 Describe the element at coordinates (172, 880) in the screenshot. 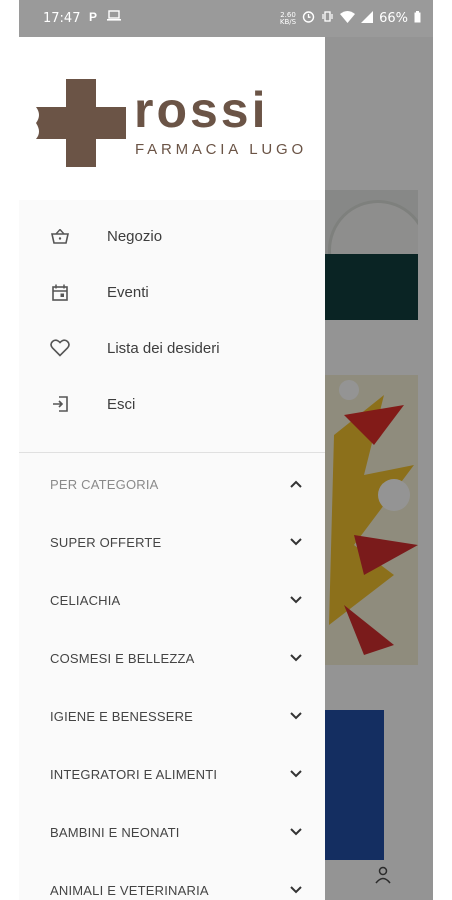

I see `category-item-animali-e-veterinaria: ANIMALI E VETERINARIA` at that location.